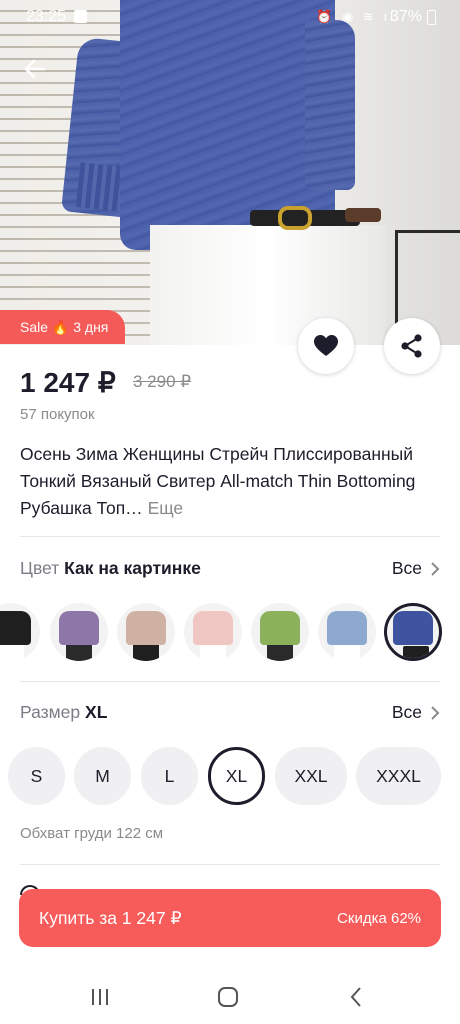  I want to click on chest-size-note: Обхват груди 122 см, so click(92, 833).